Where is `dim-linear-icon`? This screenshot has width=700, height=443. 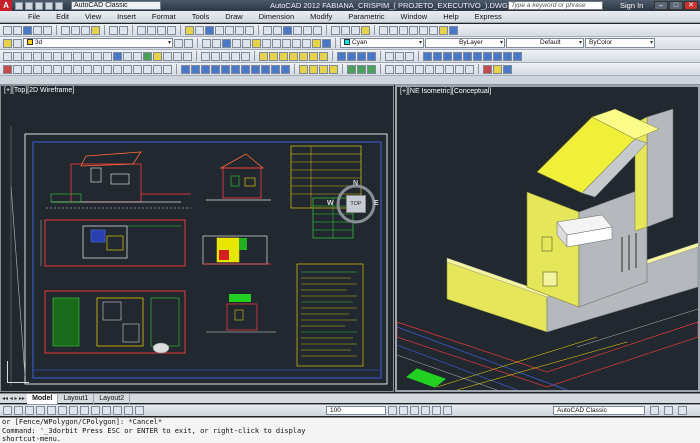
dim-linear-icon is located at coordinates (185, 69).